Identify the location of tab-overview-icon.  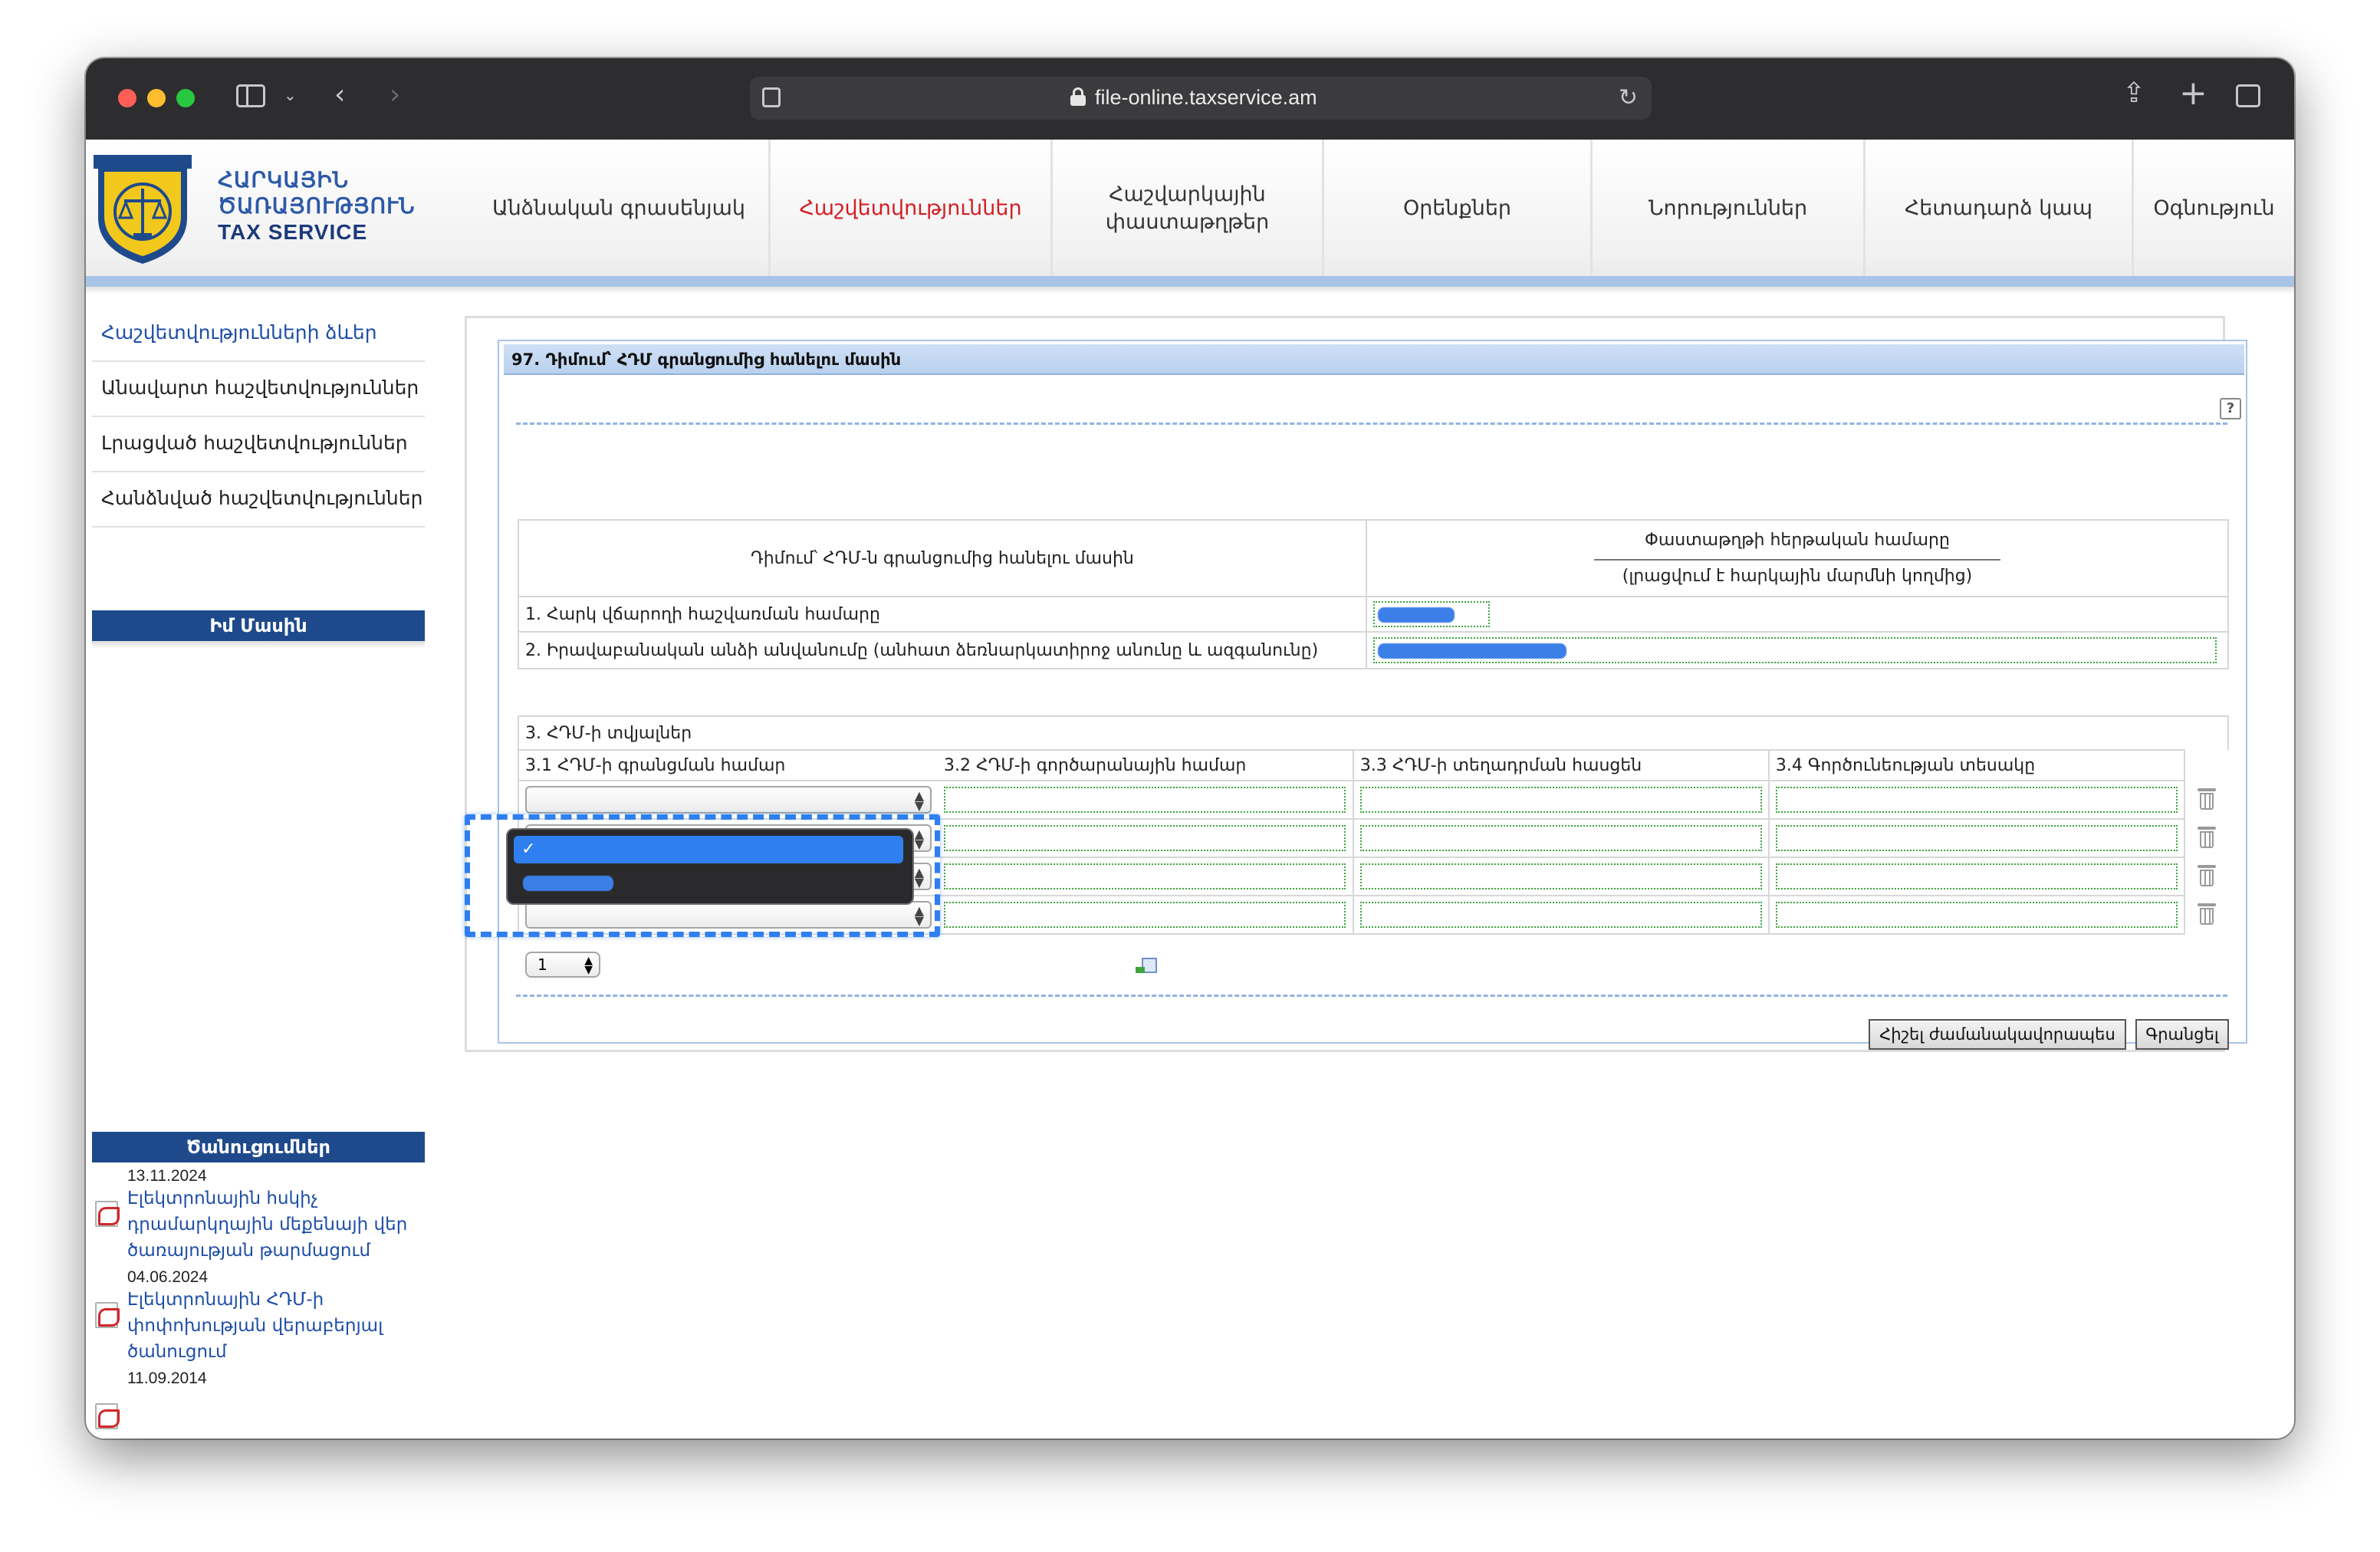
(2248, 95).